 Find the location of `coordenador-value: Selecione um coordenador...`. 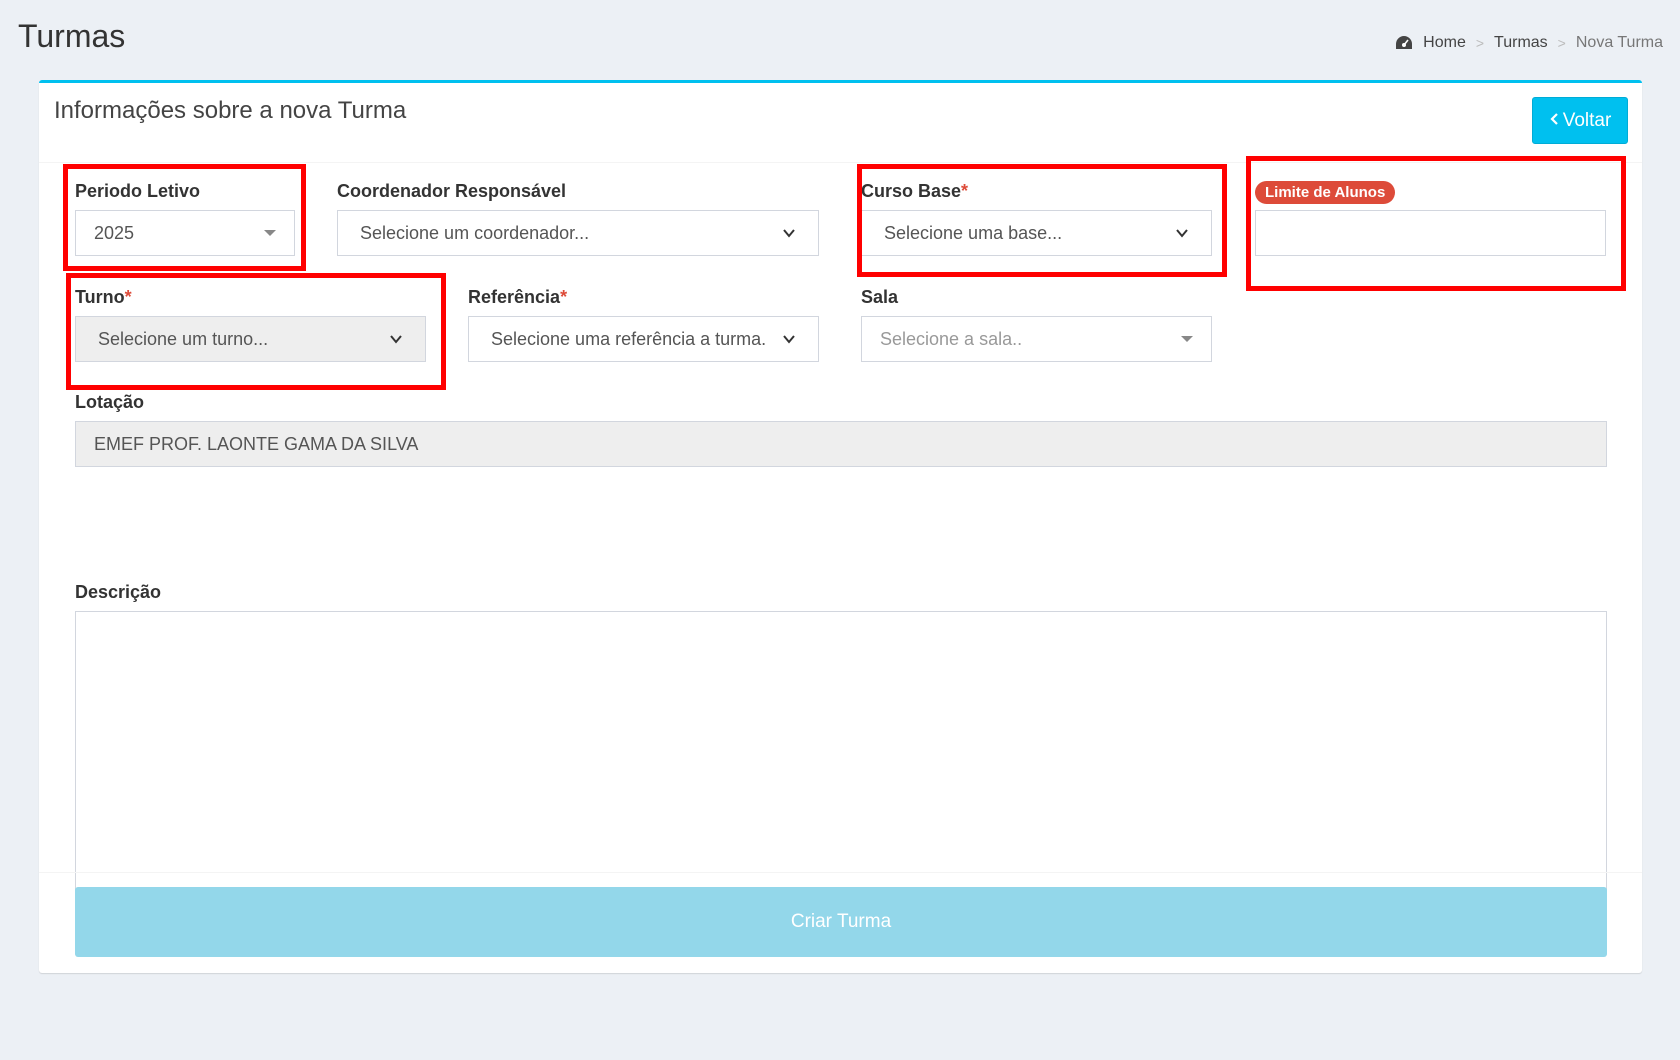

coordenador-value: Selecione um coordenador... is located at coordinates (475, 232).